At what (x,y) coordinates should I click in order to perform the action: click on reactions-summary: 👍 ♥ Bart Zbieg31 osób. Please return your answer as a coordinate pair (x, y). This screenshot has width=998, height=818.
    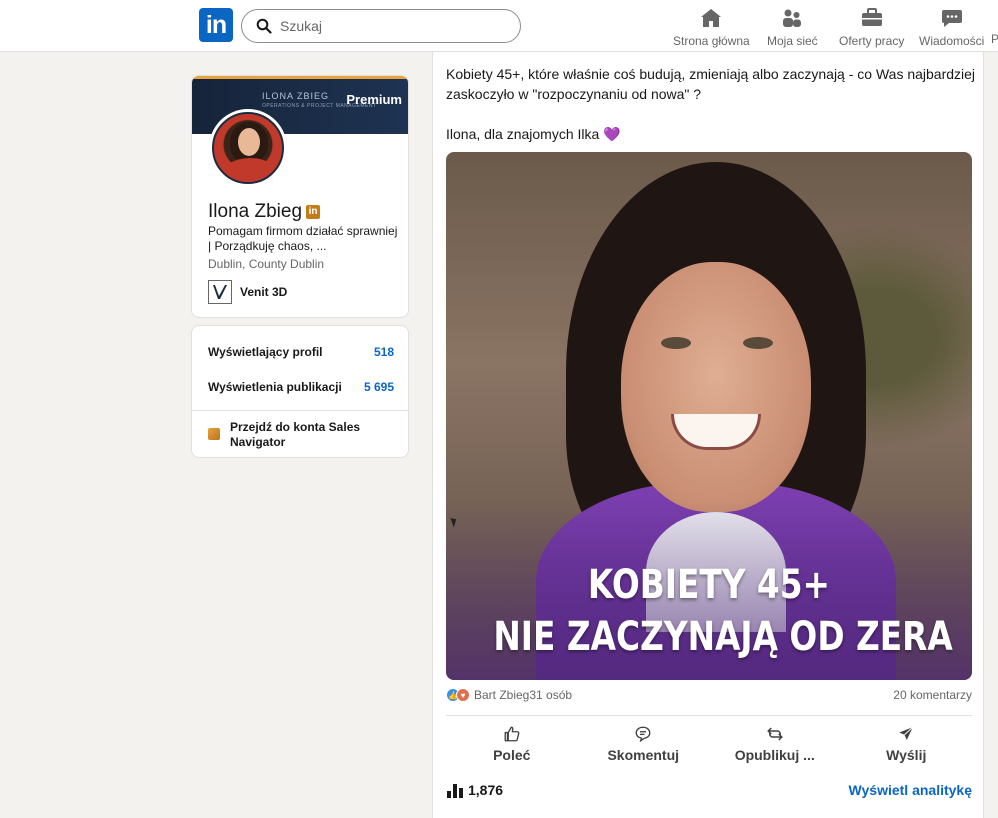
    Looking at the image, I should click on (509, 695).